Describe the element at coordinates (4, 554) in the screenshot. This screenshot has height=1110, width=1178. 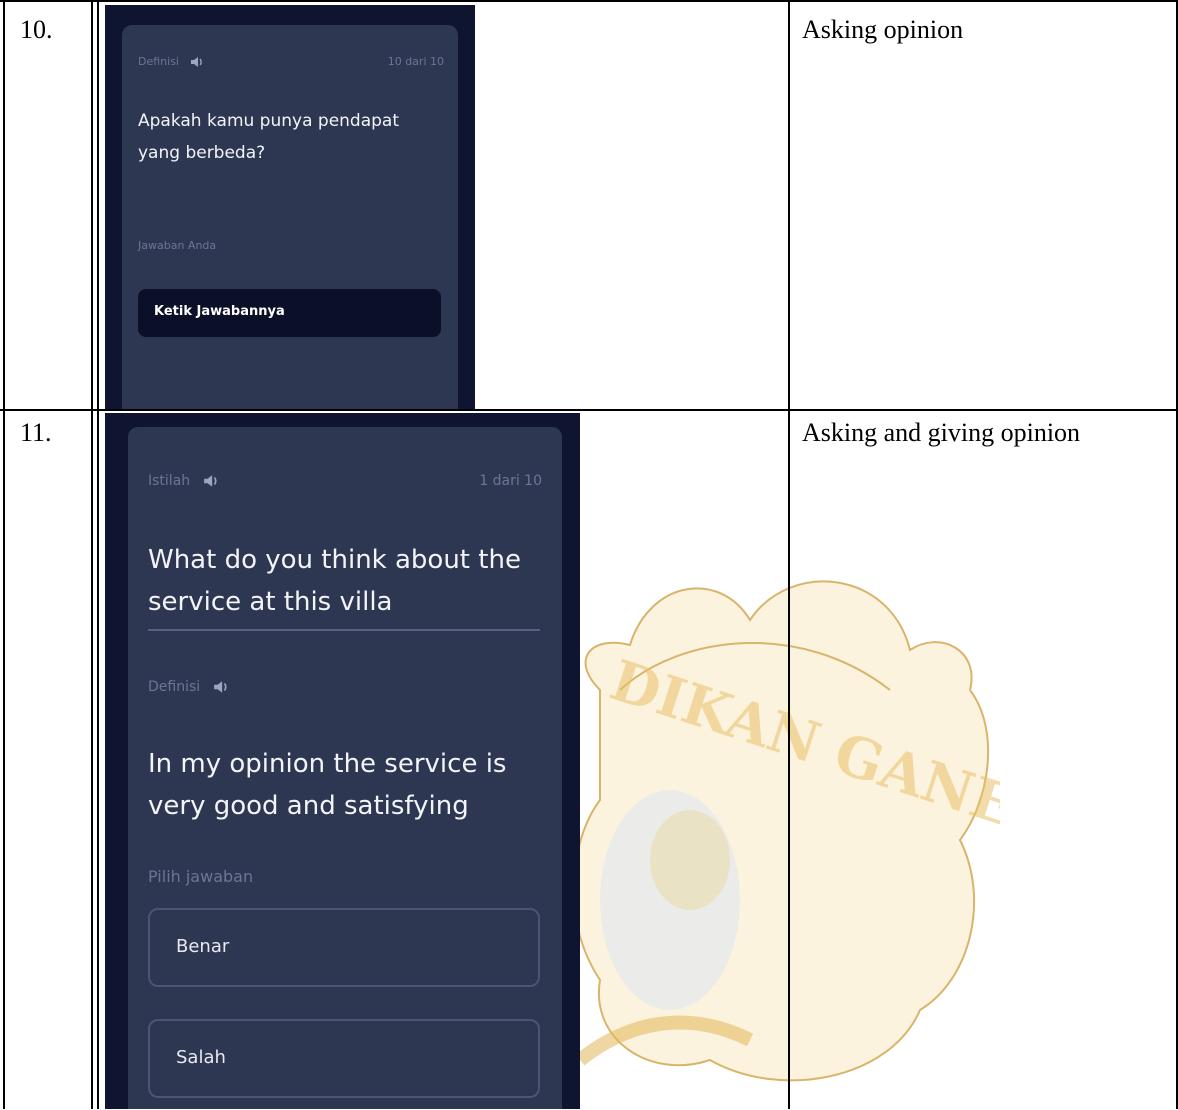
I see `table-border-left` at that location.